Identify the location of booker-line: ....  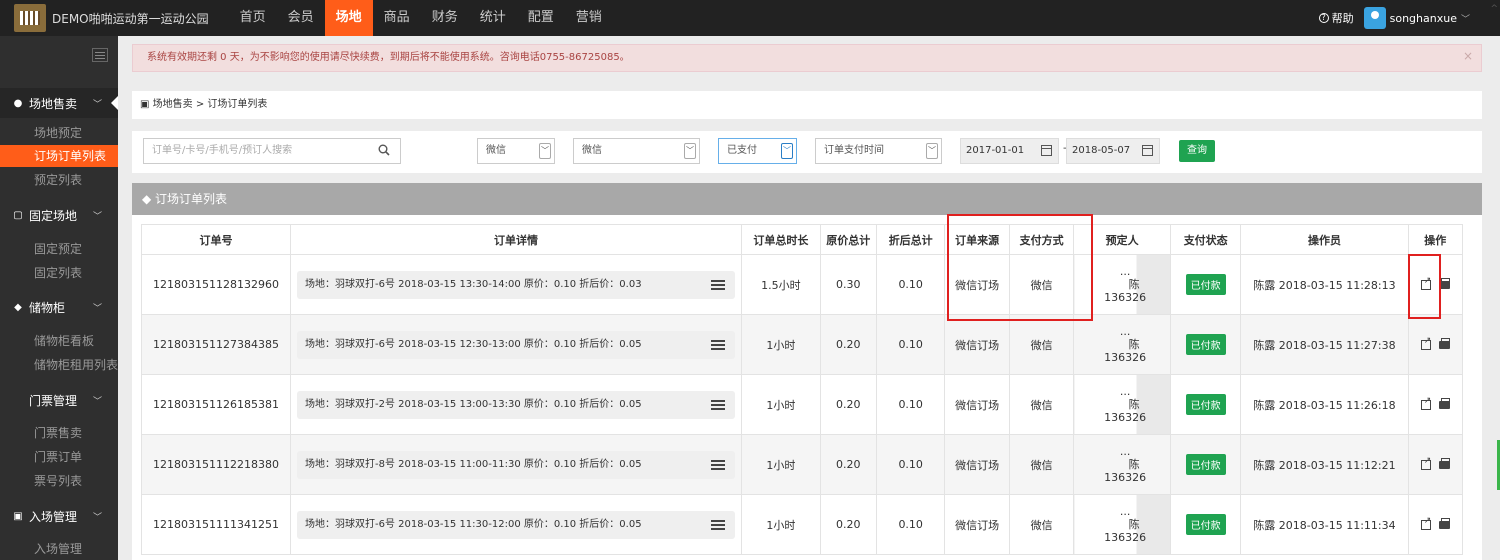
(1125, 511).